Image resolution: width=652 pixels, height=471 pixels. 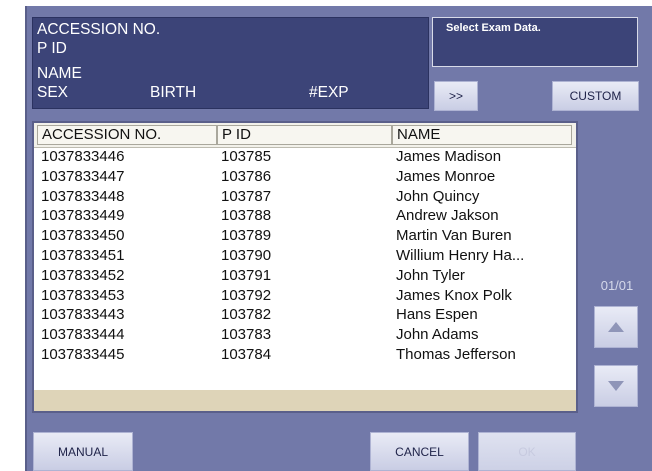 I want to click on scroll-down-button, so click(x=616, y=386).